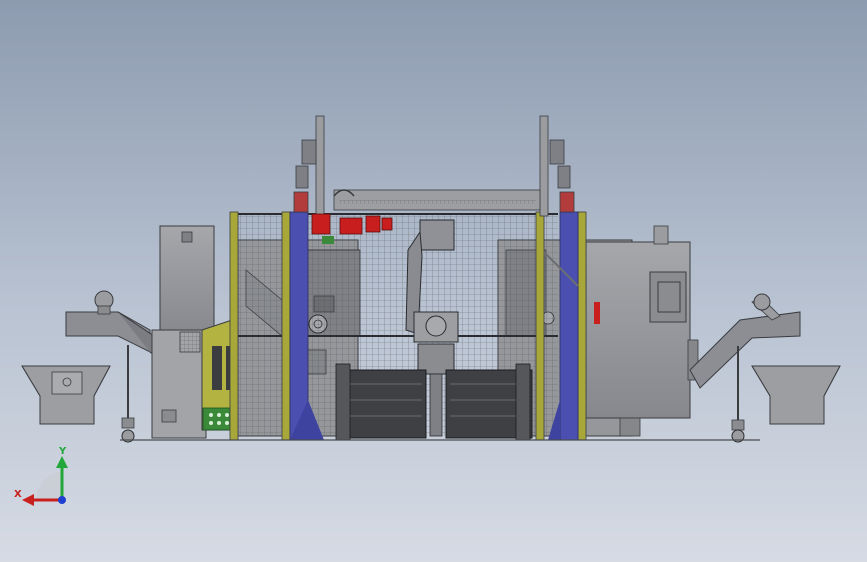 The height and width of the screenshot is (562, 867). I want to click on left-chip-bin, so click(66, 395).